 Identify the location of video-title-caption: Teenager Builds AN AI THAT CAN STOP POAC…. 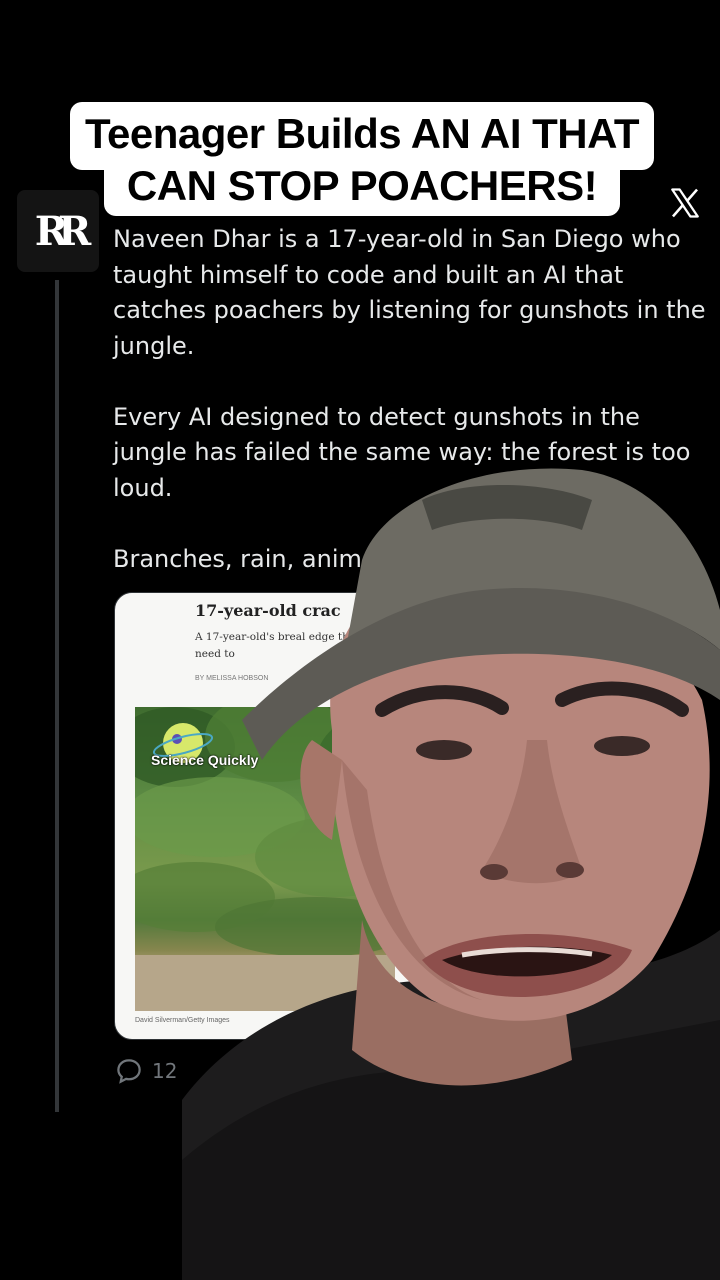
(362, 159).